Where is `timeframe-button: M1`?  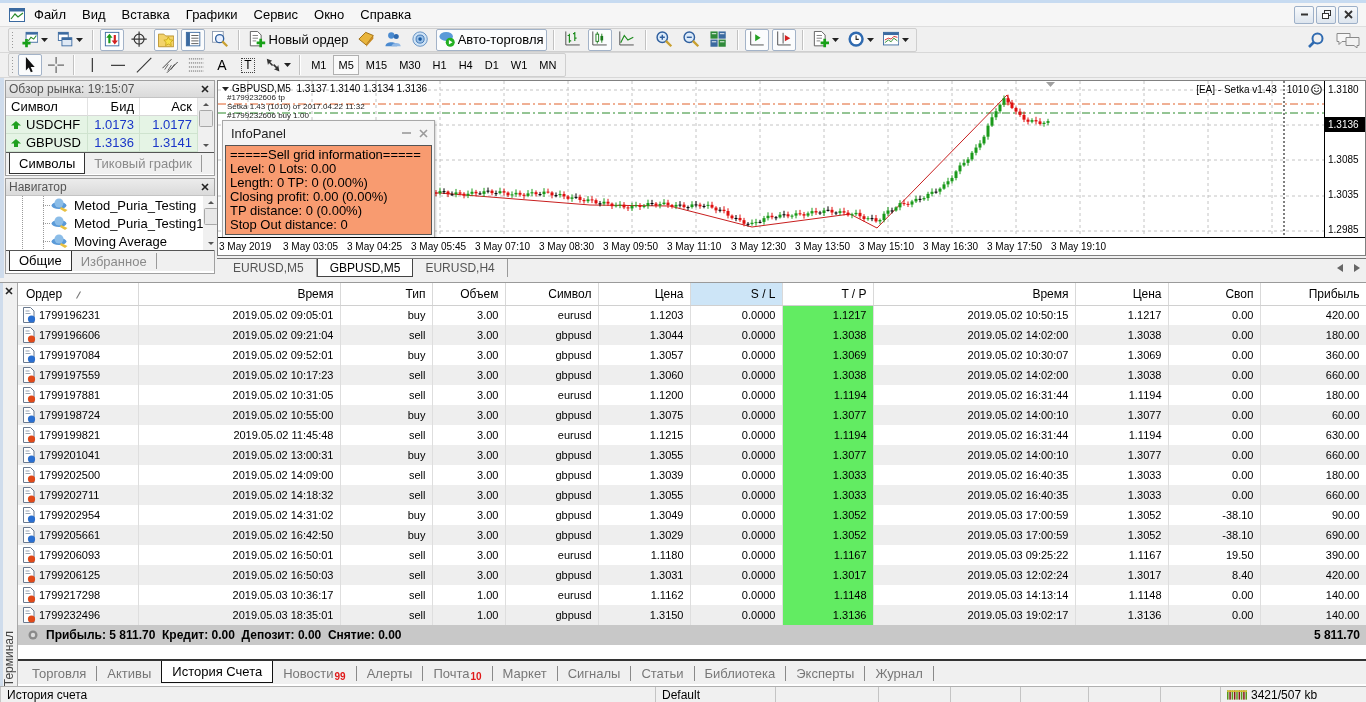 timeframe-button: M1 is located at coordinates (319, 65).